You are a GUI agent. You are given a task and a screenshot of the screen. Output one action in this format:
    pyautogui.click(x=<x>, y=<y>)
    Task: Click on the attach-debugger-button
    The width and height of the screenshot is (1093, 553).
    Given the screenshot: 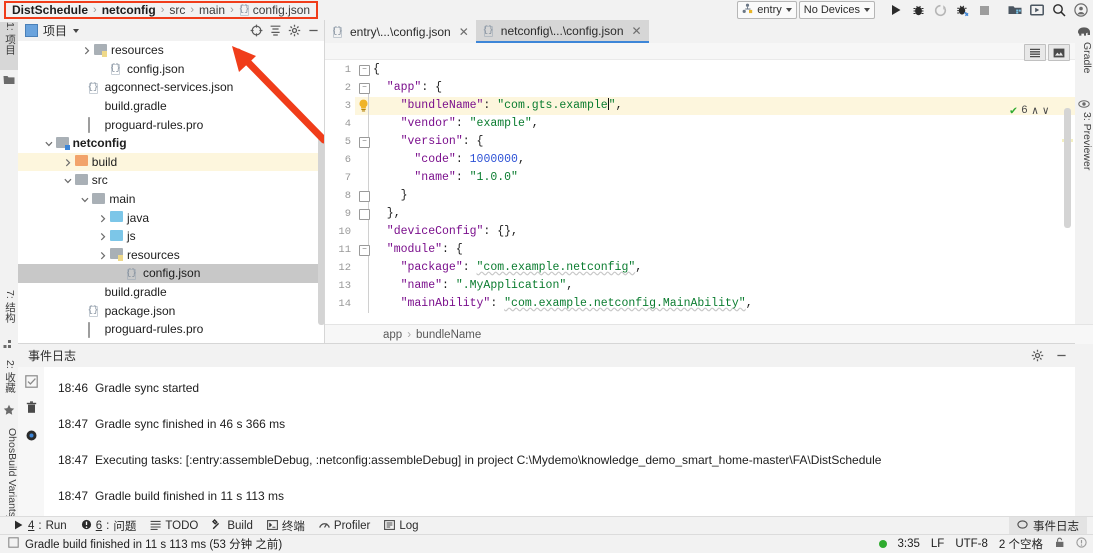 What is the action you would take?
    pyautogui.click(x=940, y=10)
    